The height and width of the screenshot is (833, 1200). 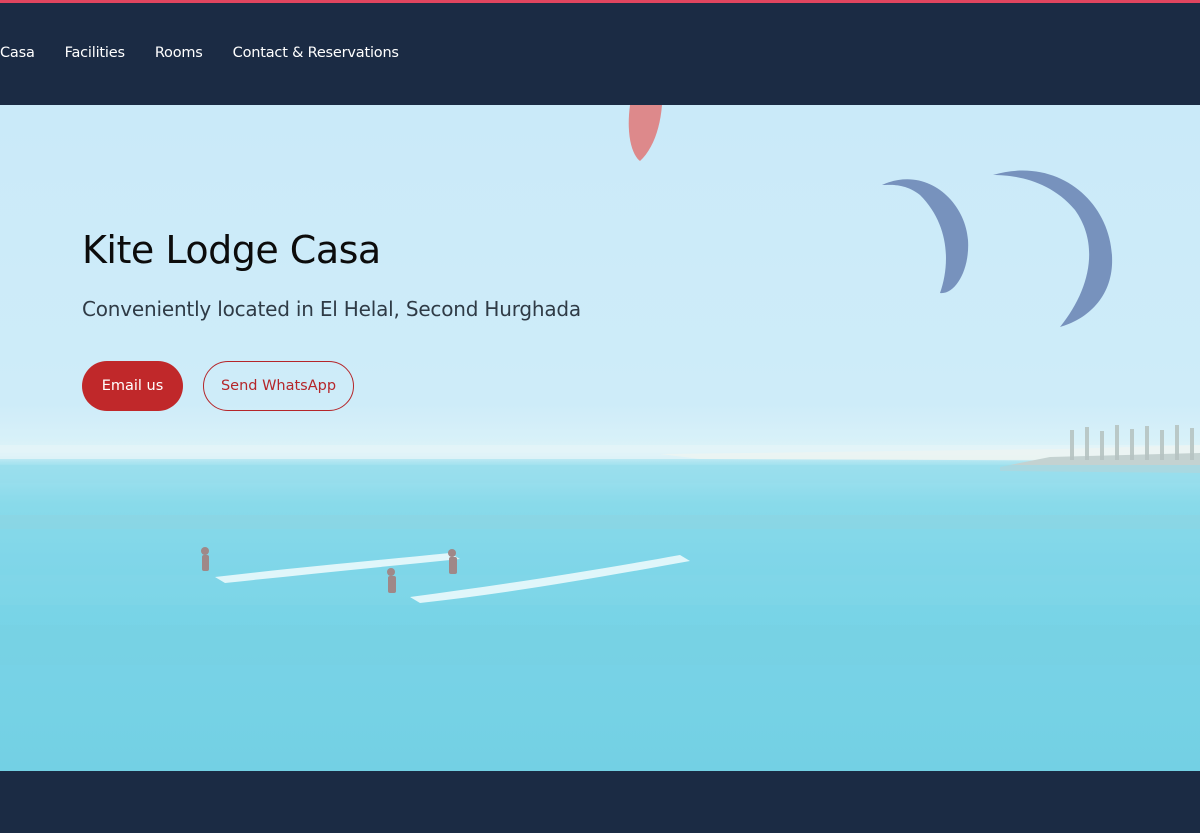 I want to click on nav-item-contact-reservations: Contact & Reservations, so click(x=316, y=53).